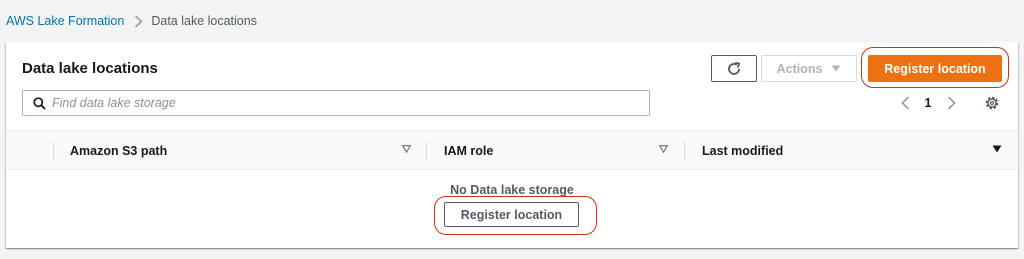 The height and width of the screenshot is (259, 1024). What do you see at coordinates (204, 21) in the screenshot?
I see `breadcrumb-current: Data lake locations` at bounding box center [204, 21].